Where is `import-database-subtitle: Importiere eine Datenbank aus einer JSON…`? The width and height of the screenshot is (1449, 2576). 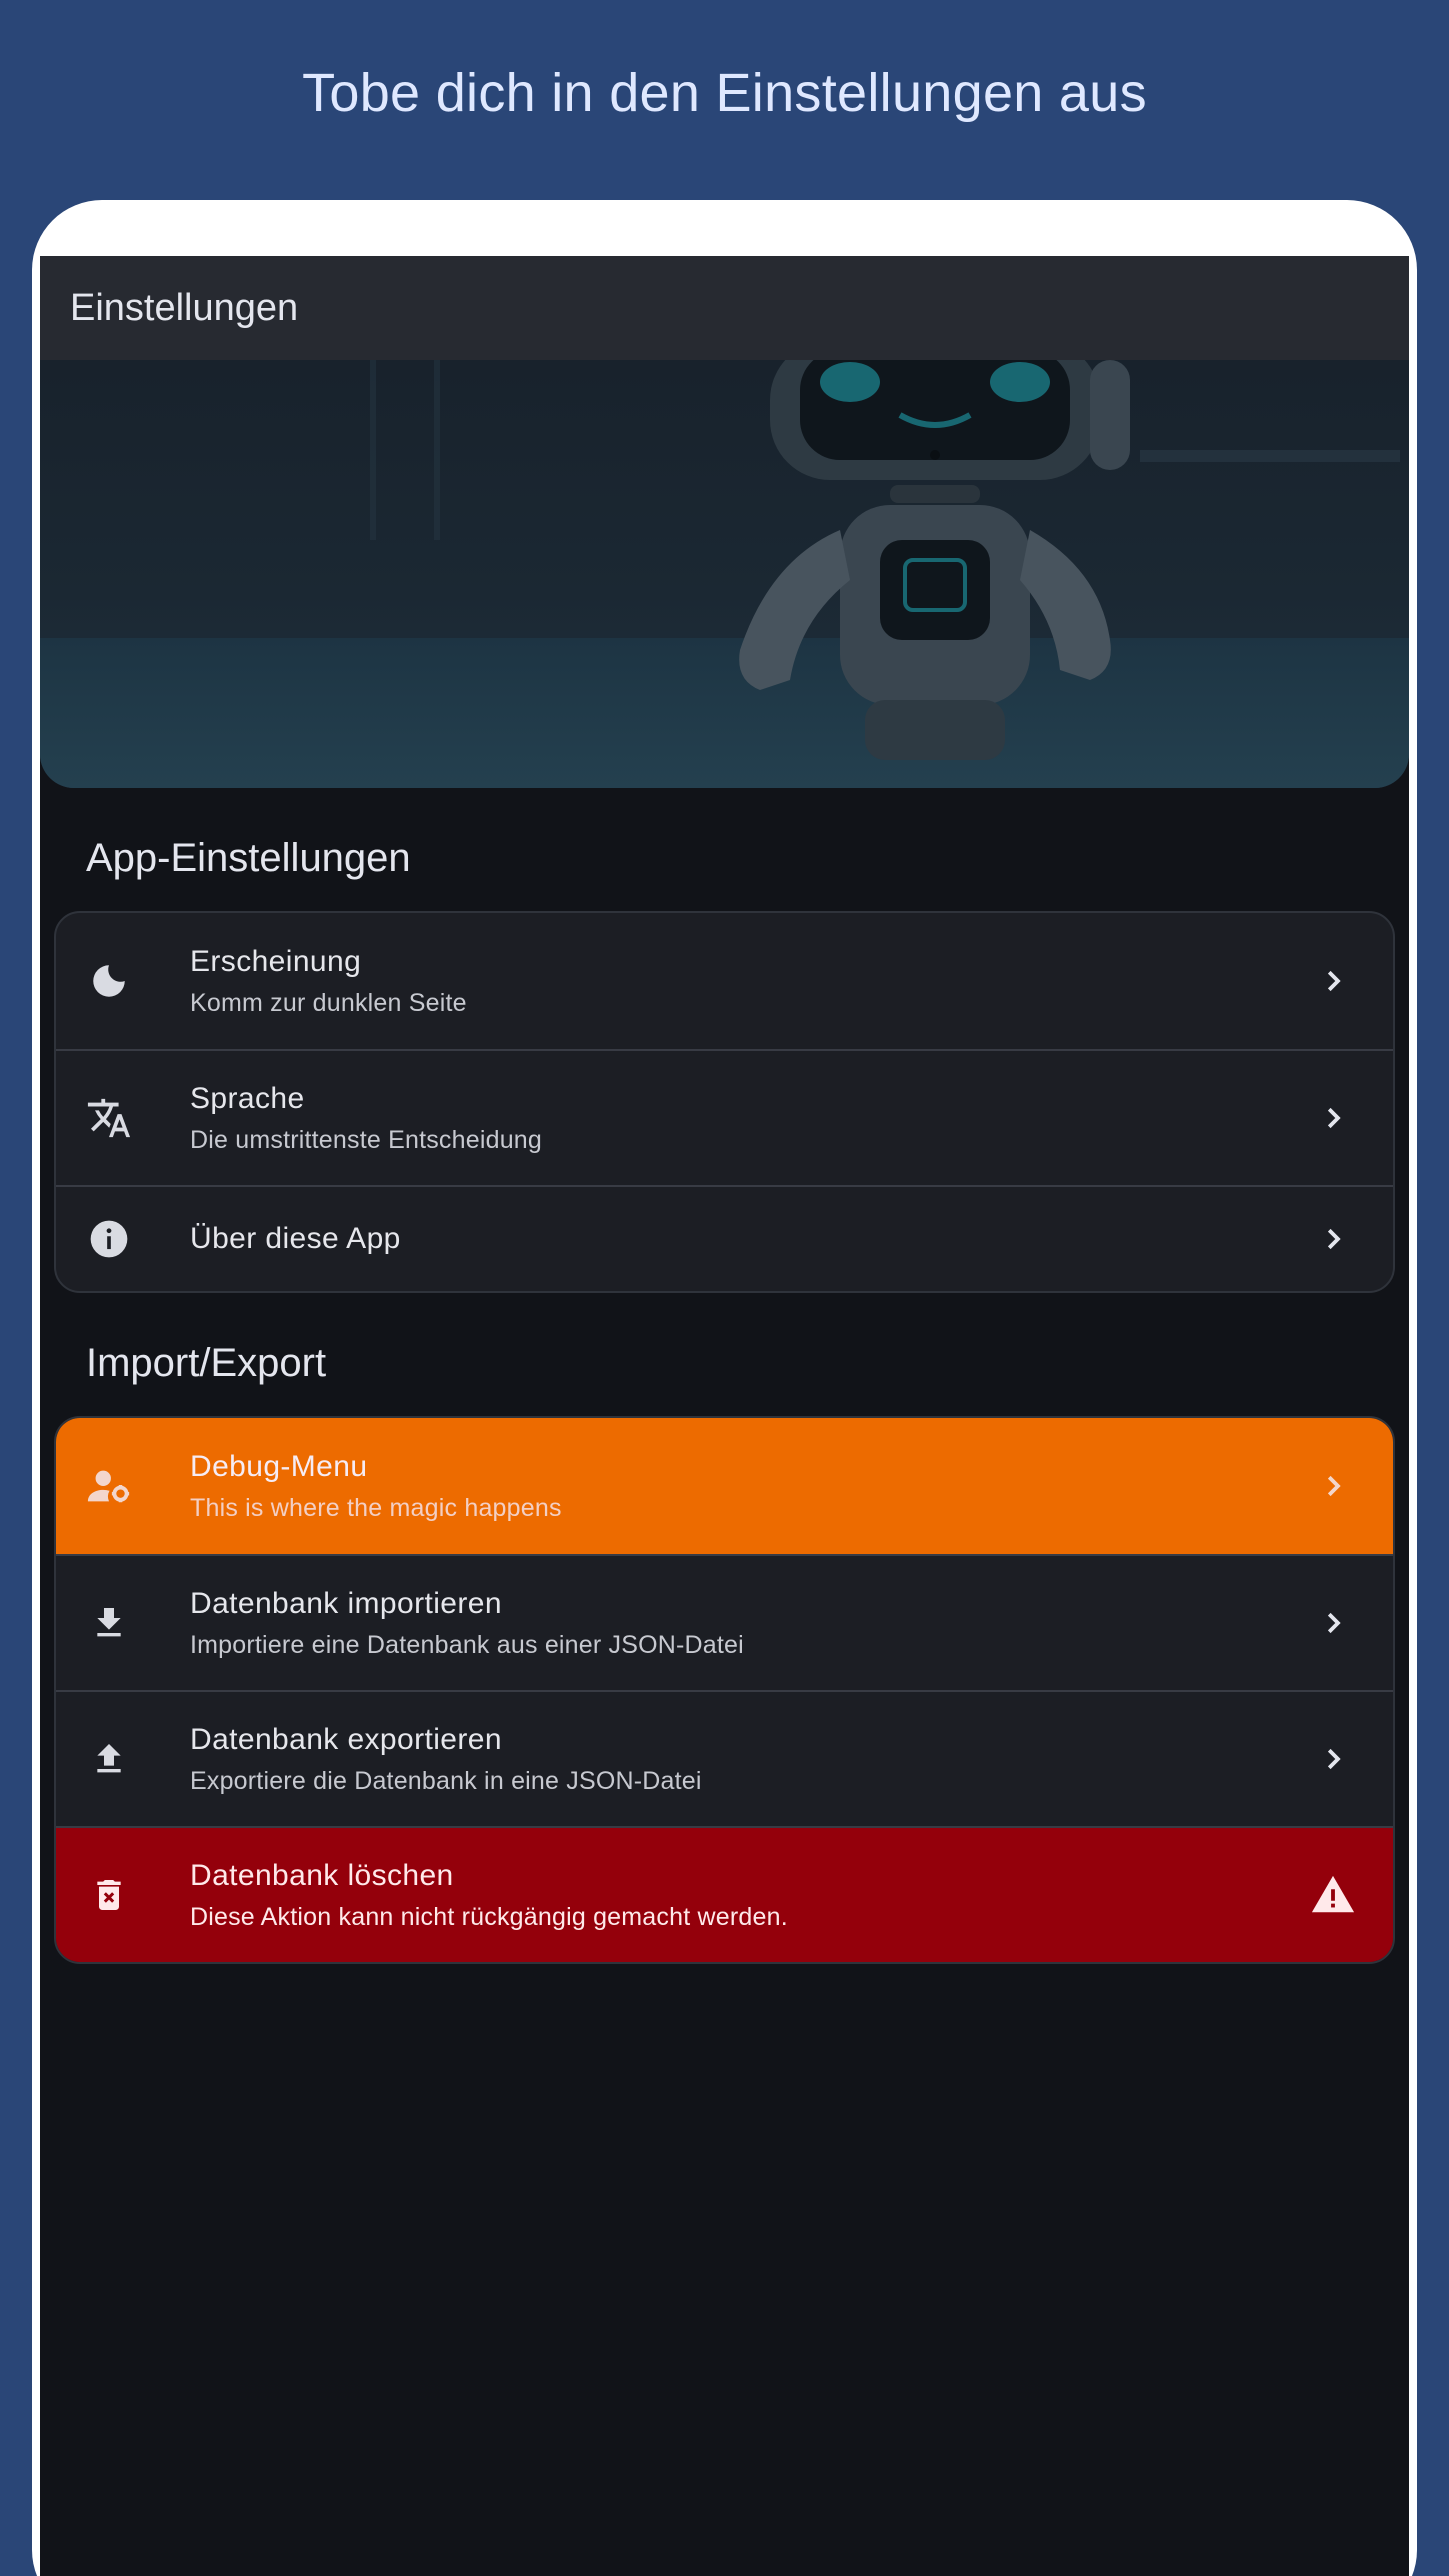
import-database-subtitle: Importiere eine Datenbank aus einer JSON… is located at coordinates (467, 1644).